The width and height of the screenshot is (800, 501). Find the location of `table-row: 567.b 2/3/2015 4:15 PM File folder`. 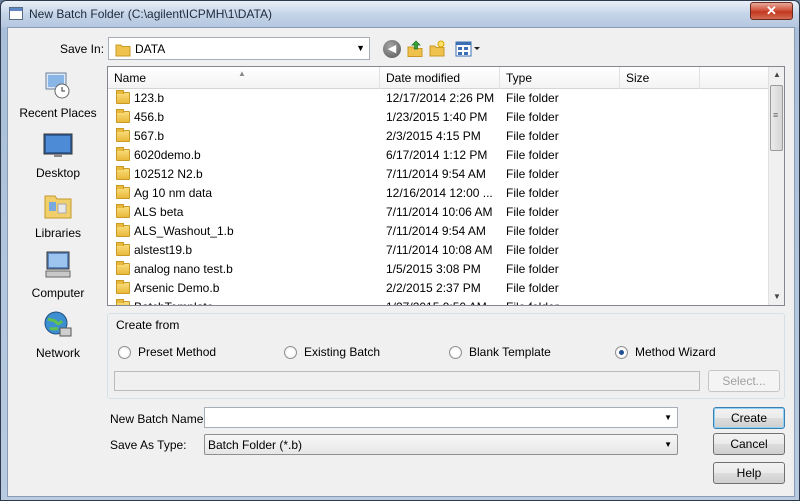

table-row: 567.b 2/3/2015 4:15 PM File folder is located at coordinates (439, 136).